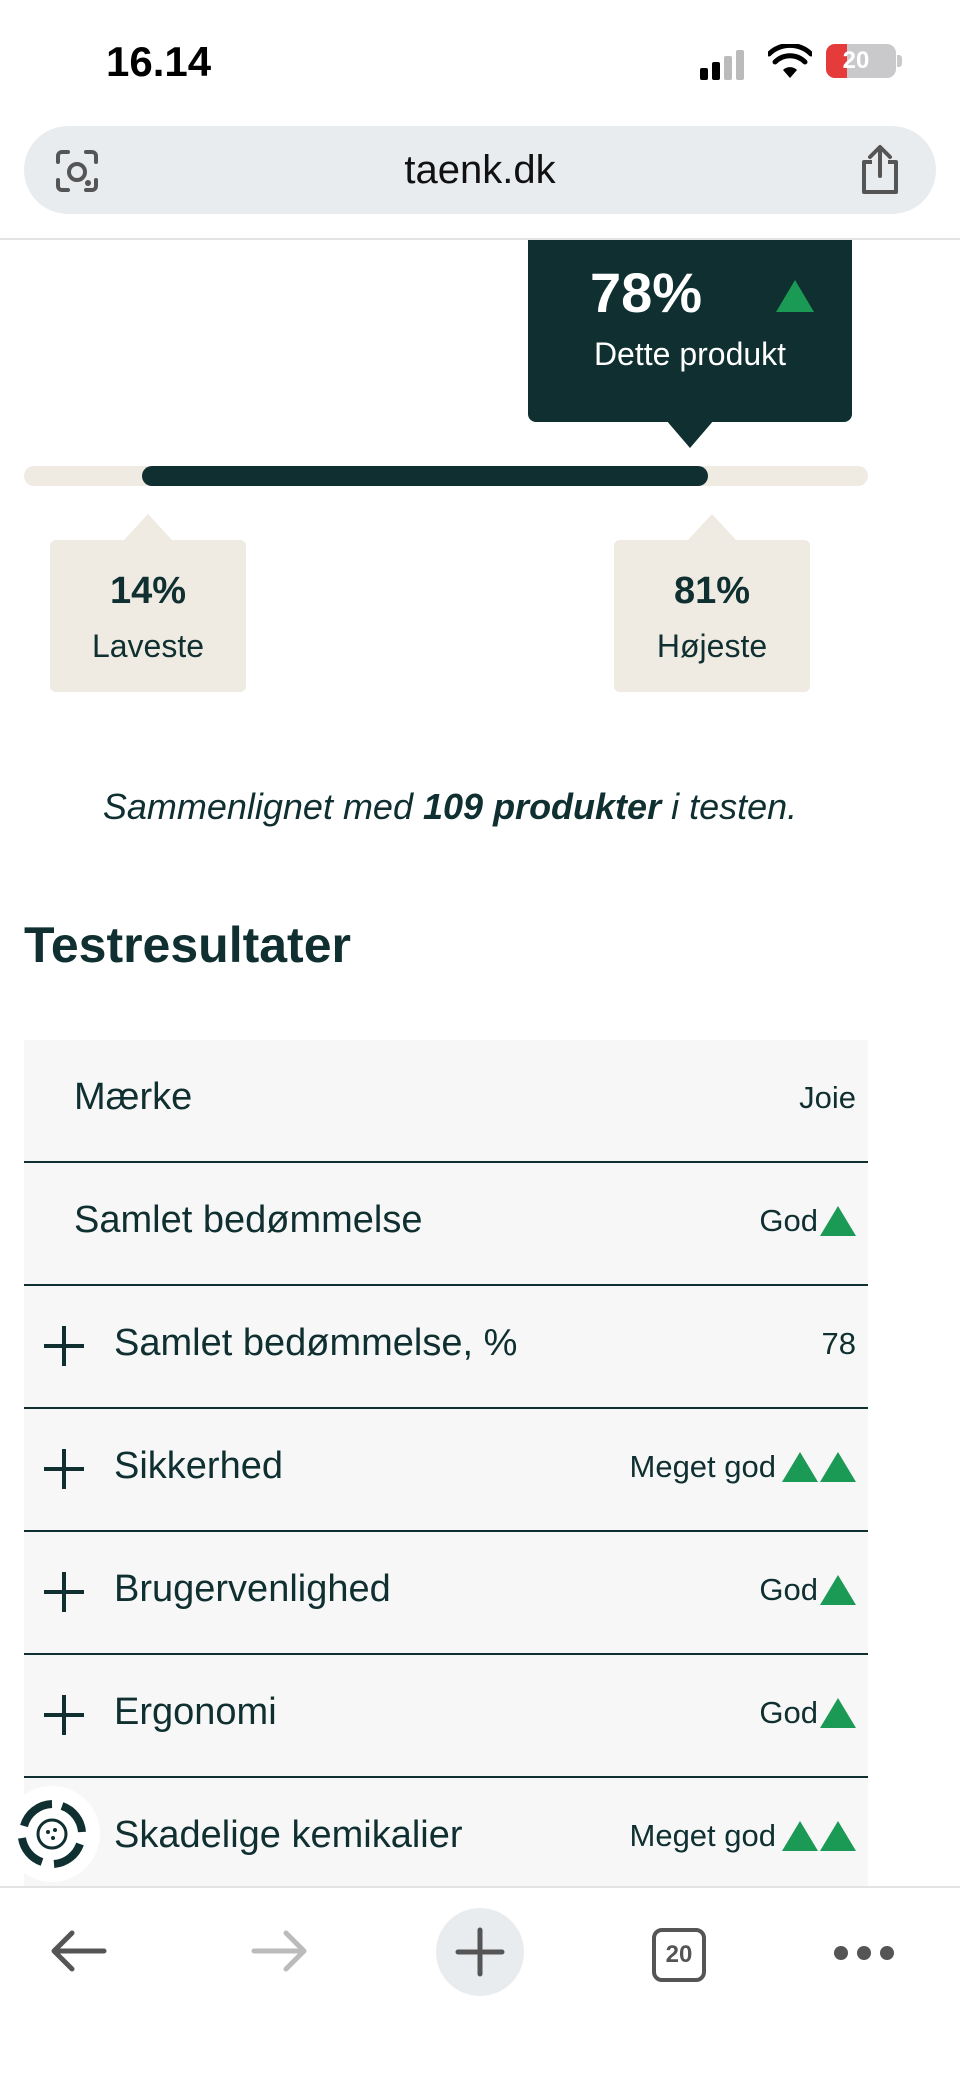 The width and height of the screenshot is (960, 2080). What do you see at coordinates (646, 292) in the screenshot?
I see `this-product-score: 78%` at bounding box center [646, 292].